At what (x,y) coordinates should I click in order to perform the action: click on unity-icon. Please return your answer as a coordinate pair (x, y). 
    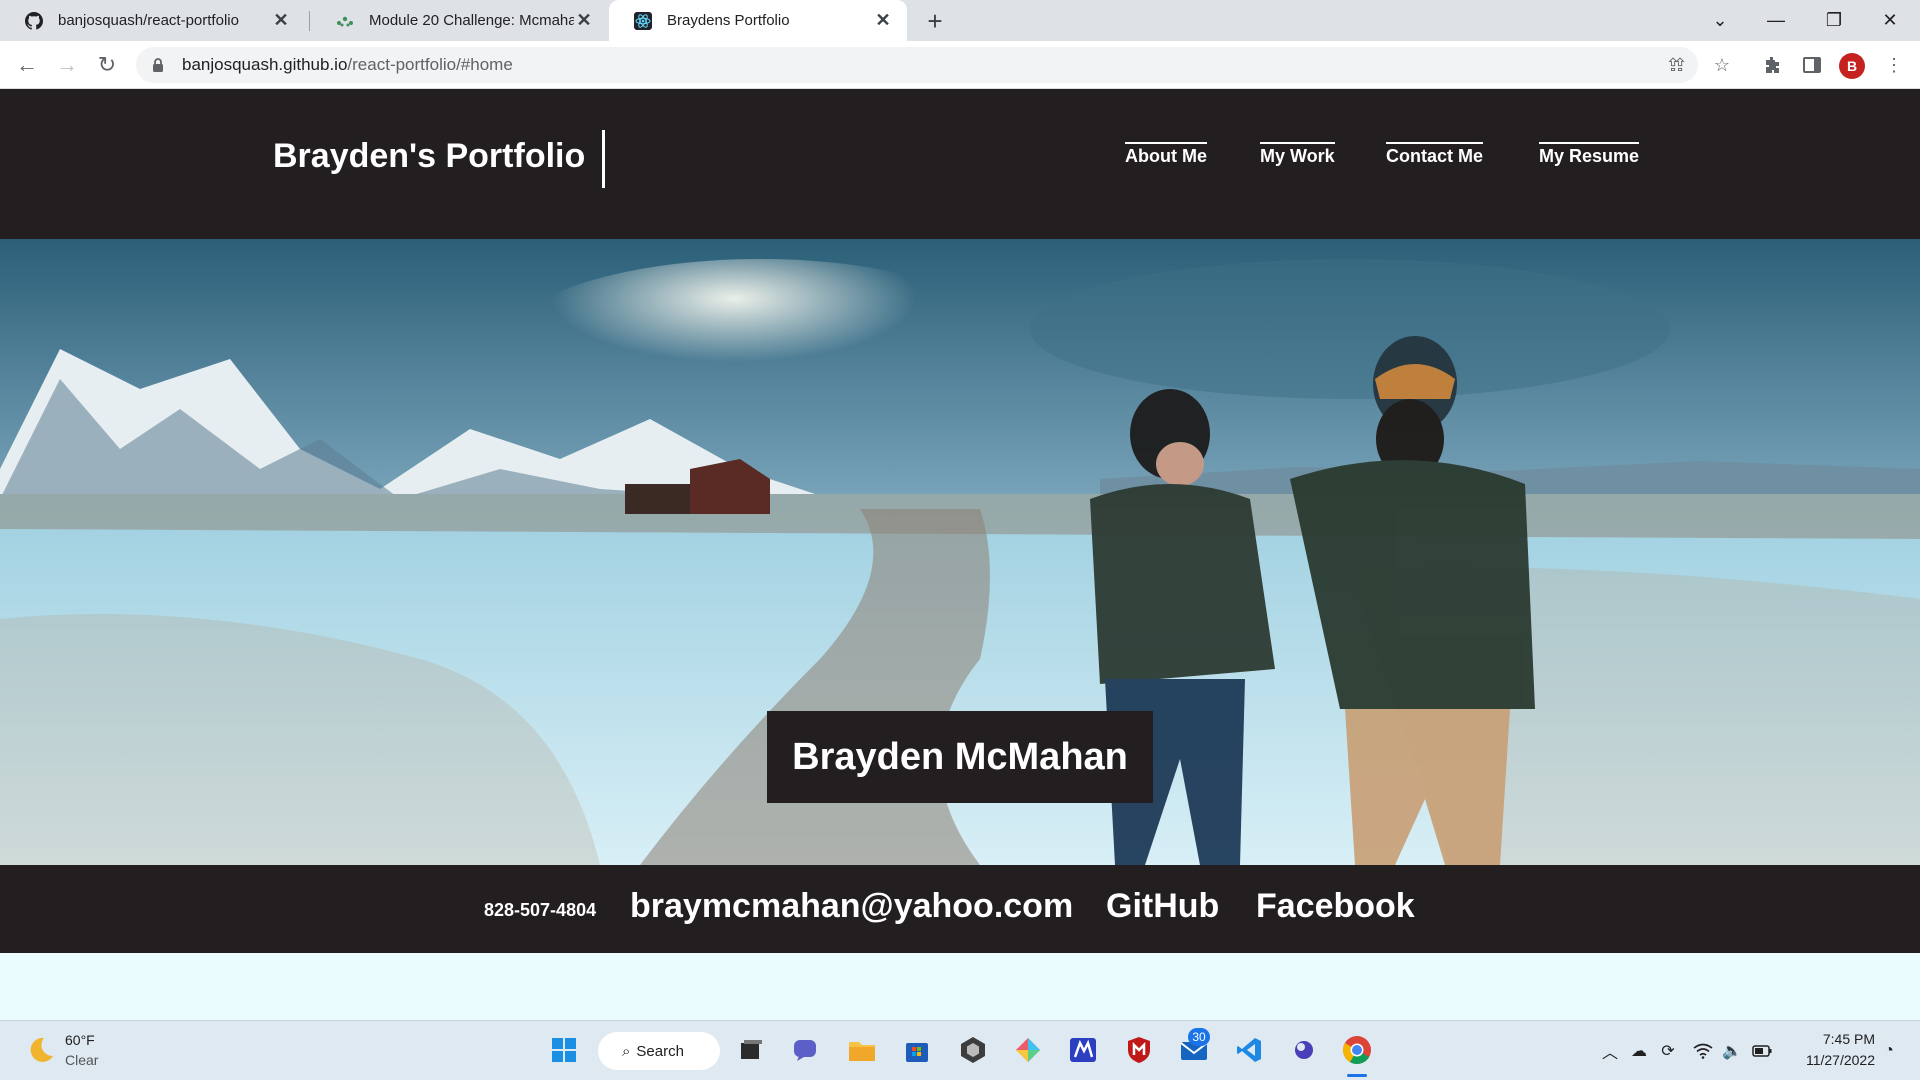
    Looking at the image, I should click on (973, 1050).